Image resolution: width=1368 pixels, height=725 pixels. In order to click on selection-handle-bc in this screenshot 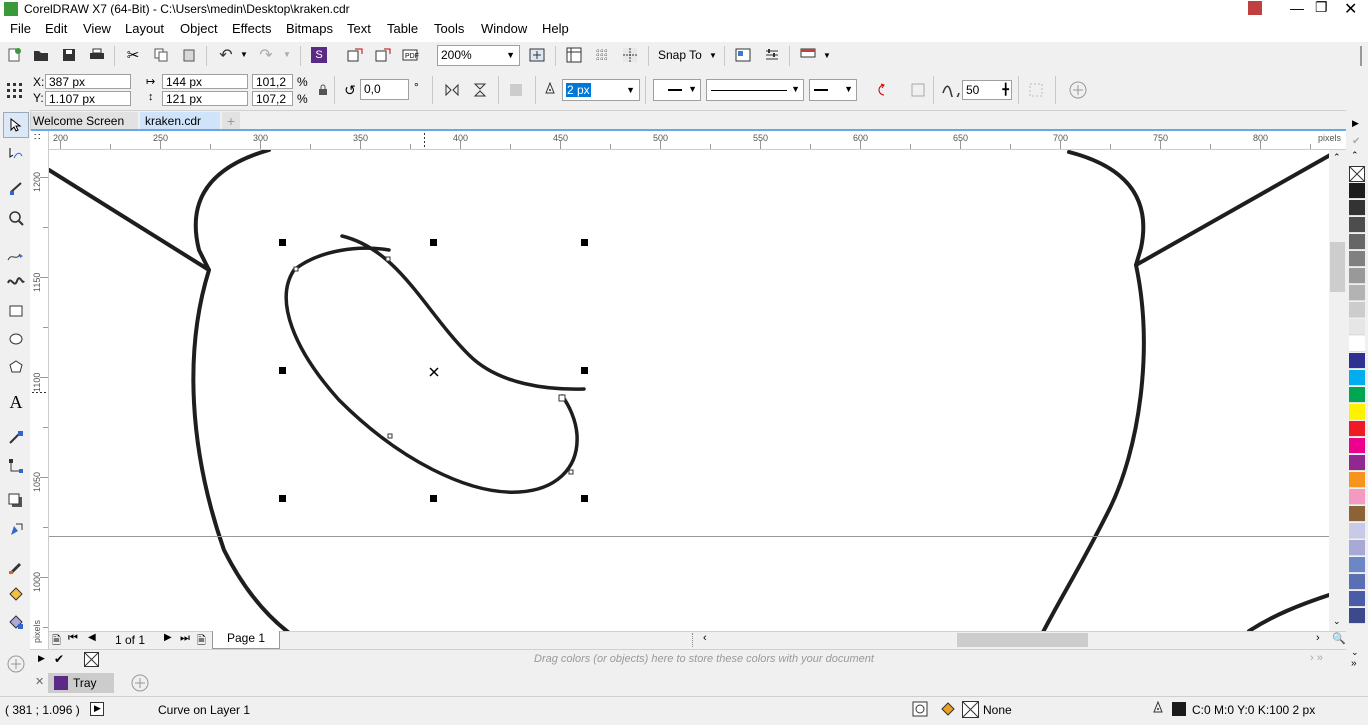, I will do `click(433, 498)`.